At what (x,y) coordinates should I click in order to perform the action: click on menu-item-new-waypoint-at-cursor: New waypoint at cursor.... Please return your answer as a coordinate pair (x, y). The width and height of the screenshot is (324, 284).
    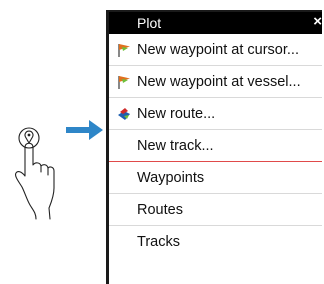
    Looking at the image, I should click on (215, 50).